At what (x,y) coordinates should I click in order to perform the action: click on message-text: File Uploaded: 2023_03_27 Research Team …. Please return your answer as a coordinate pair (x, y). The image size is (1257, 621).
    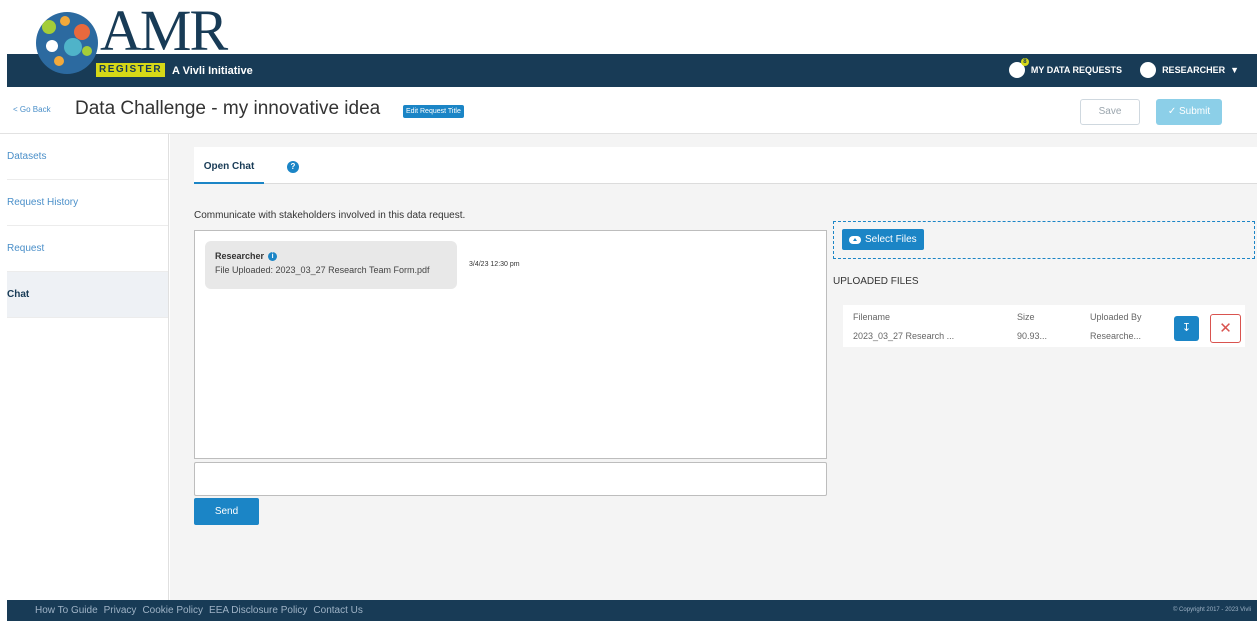
    Looking at the image, I should click on (322, 270).